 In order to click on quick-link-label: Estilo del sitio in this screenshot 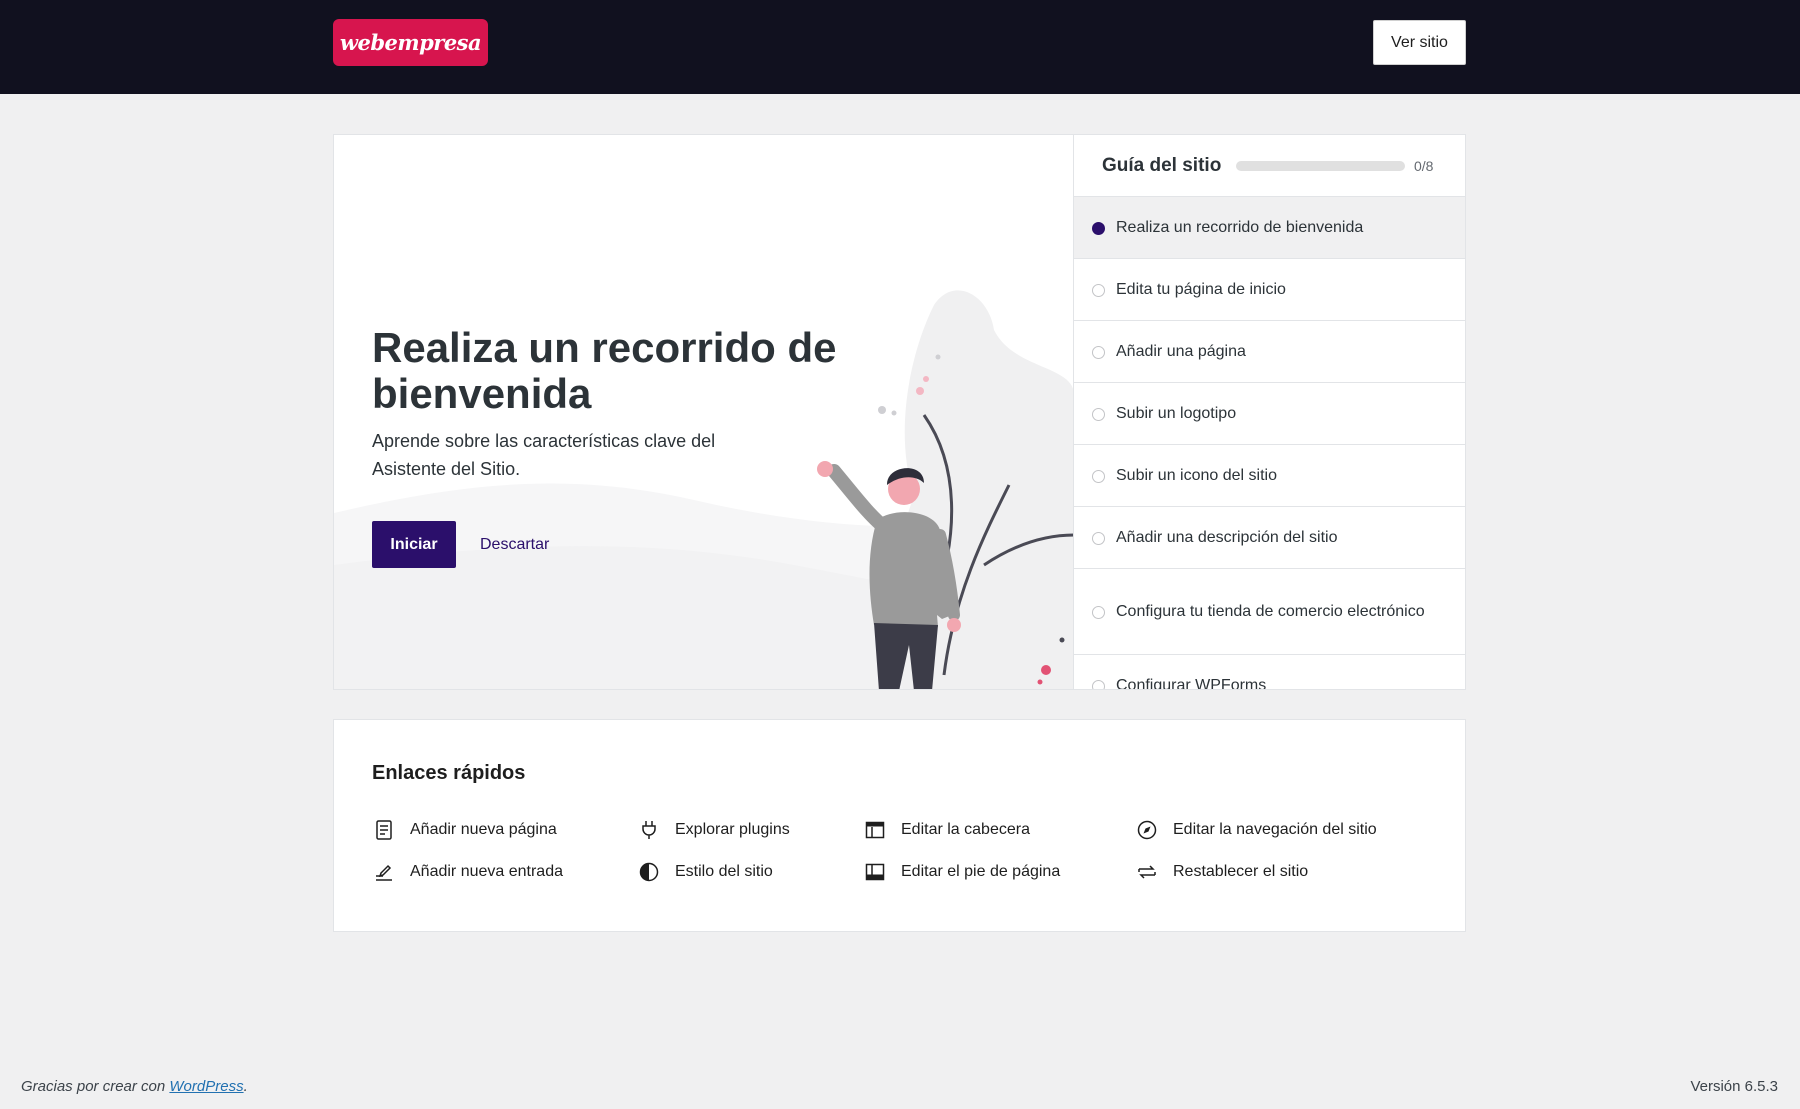, I will do `click(724, 871)`.